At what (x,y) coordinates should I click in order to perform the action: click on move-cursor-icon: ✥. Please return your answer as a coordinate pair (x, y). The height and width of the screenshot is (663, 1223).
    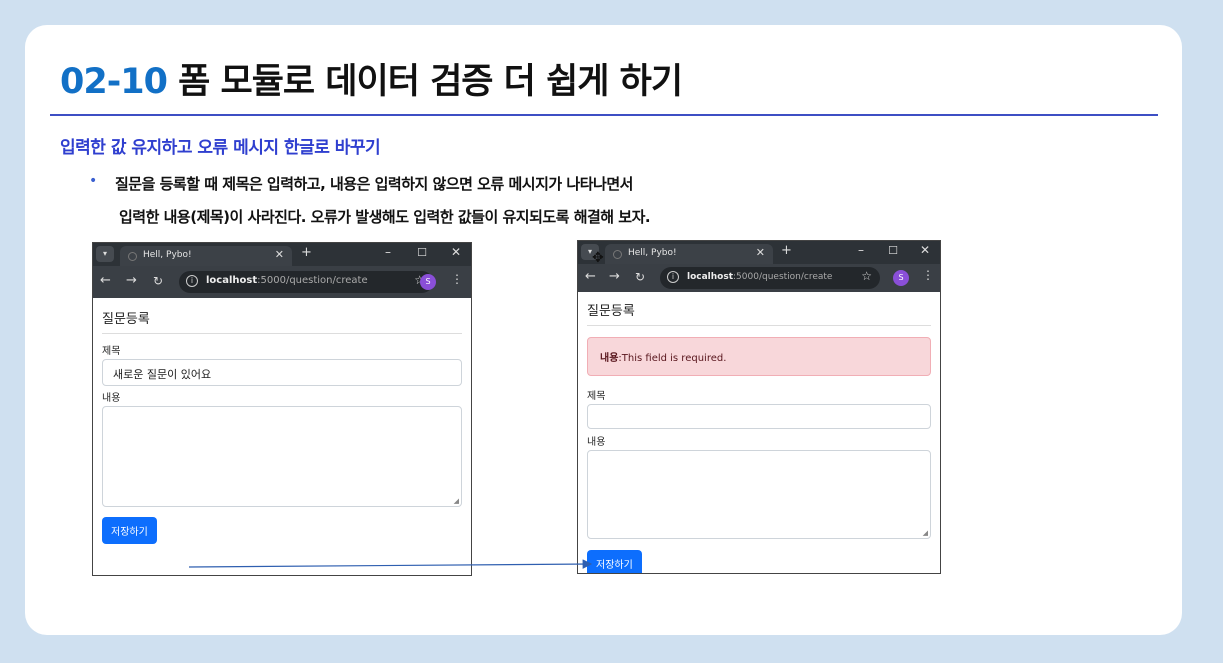
    Looking at the image, I should click on (598, 258).